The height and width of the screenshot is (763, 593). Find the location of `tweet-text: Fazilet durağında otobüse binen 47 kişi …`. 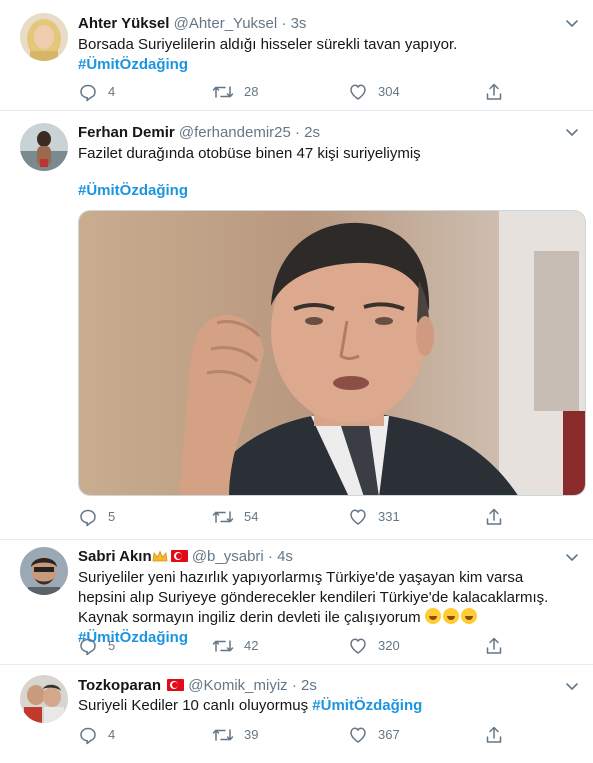

tweet-text: Fazilet durağında otobüse binen 47 kişi … is located at coordinates (323, 154).